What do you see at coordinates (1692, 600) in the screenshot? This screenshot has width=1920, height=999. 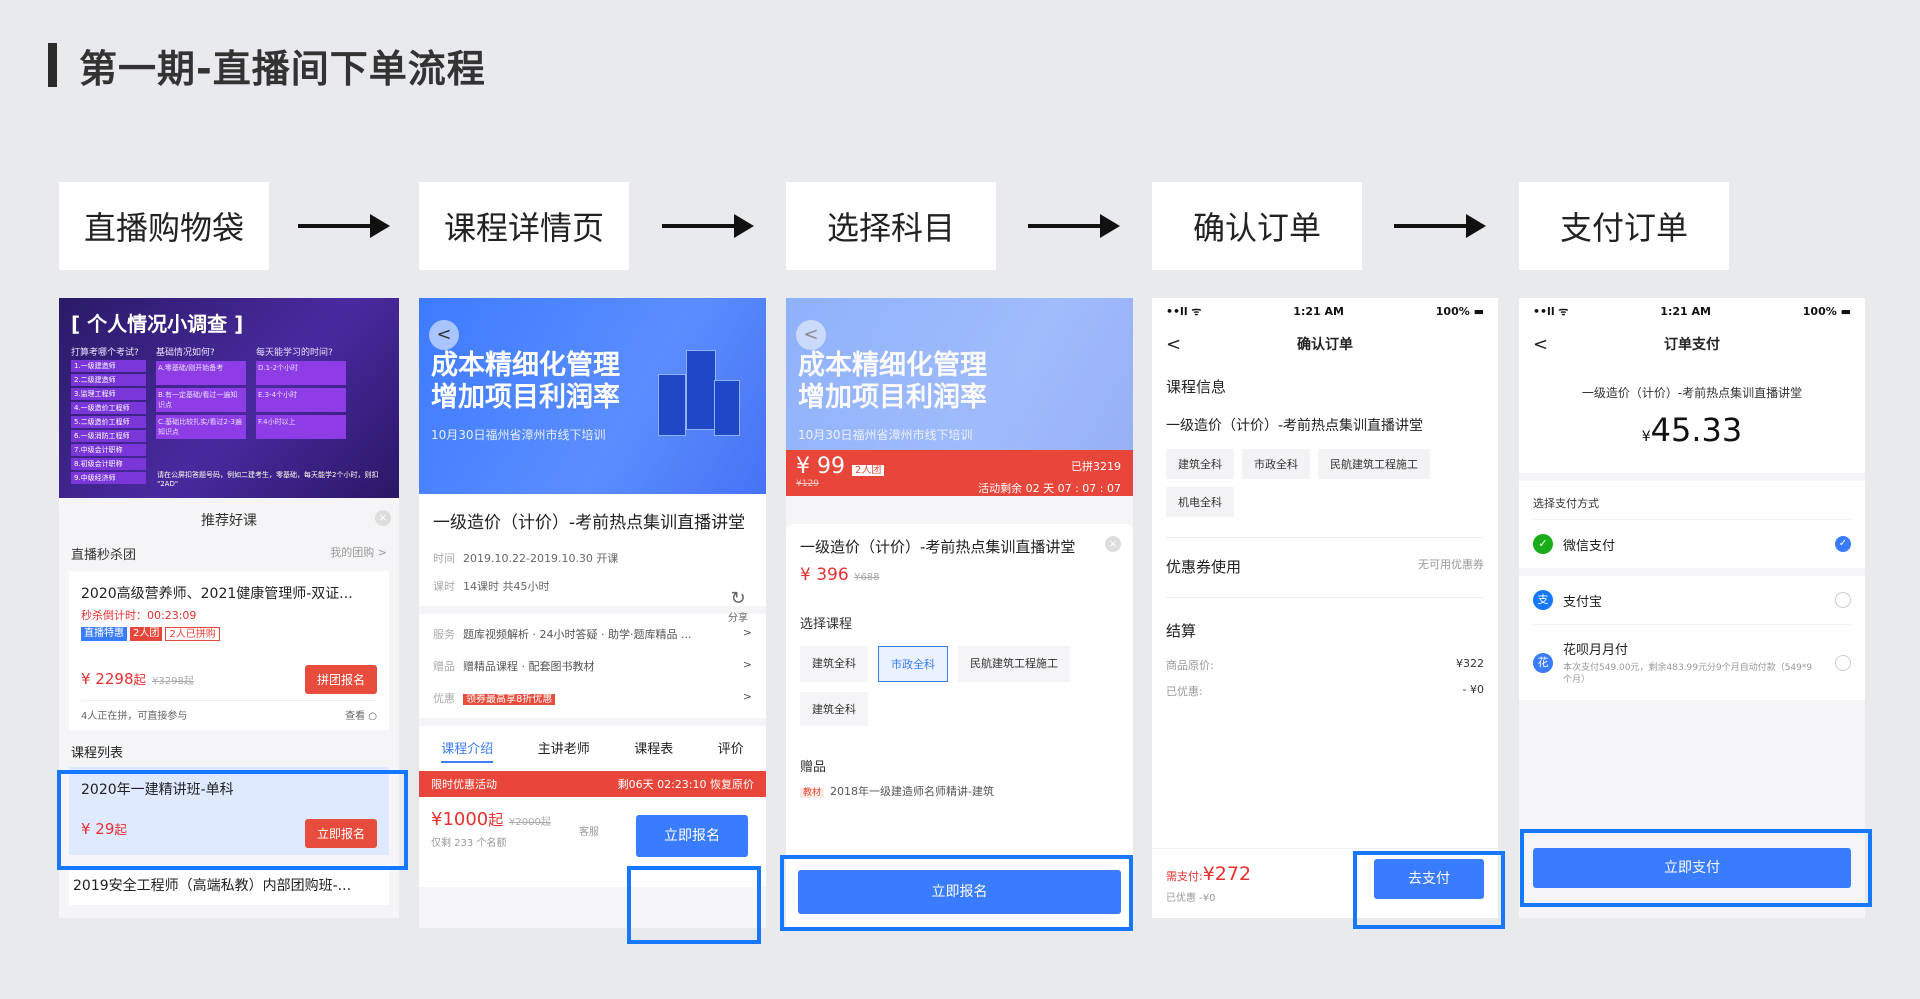 I see `payment-option-alipay: 支 支付宝` at bounding box center [1692, 600].